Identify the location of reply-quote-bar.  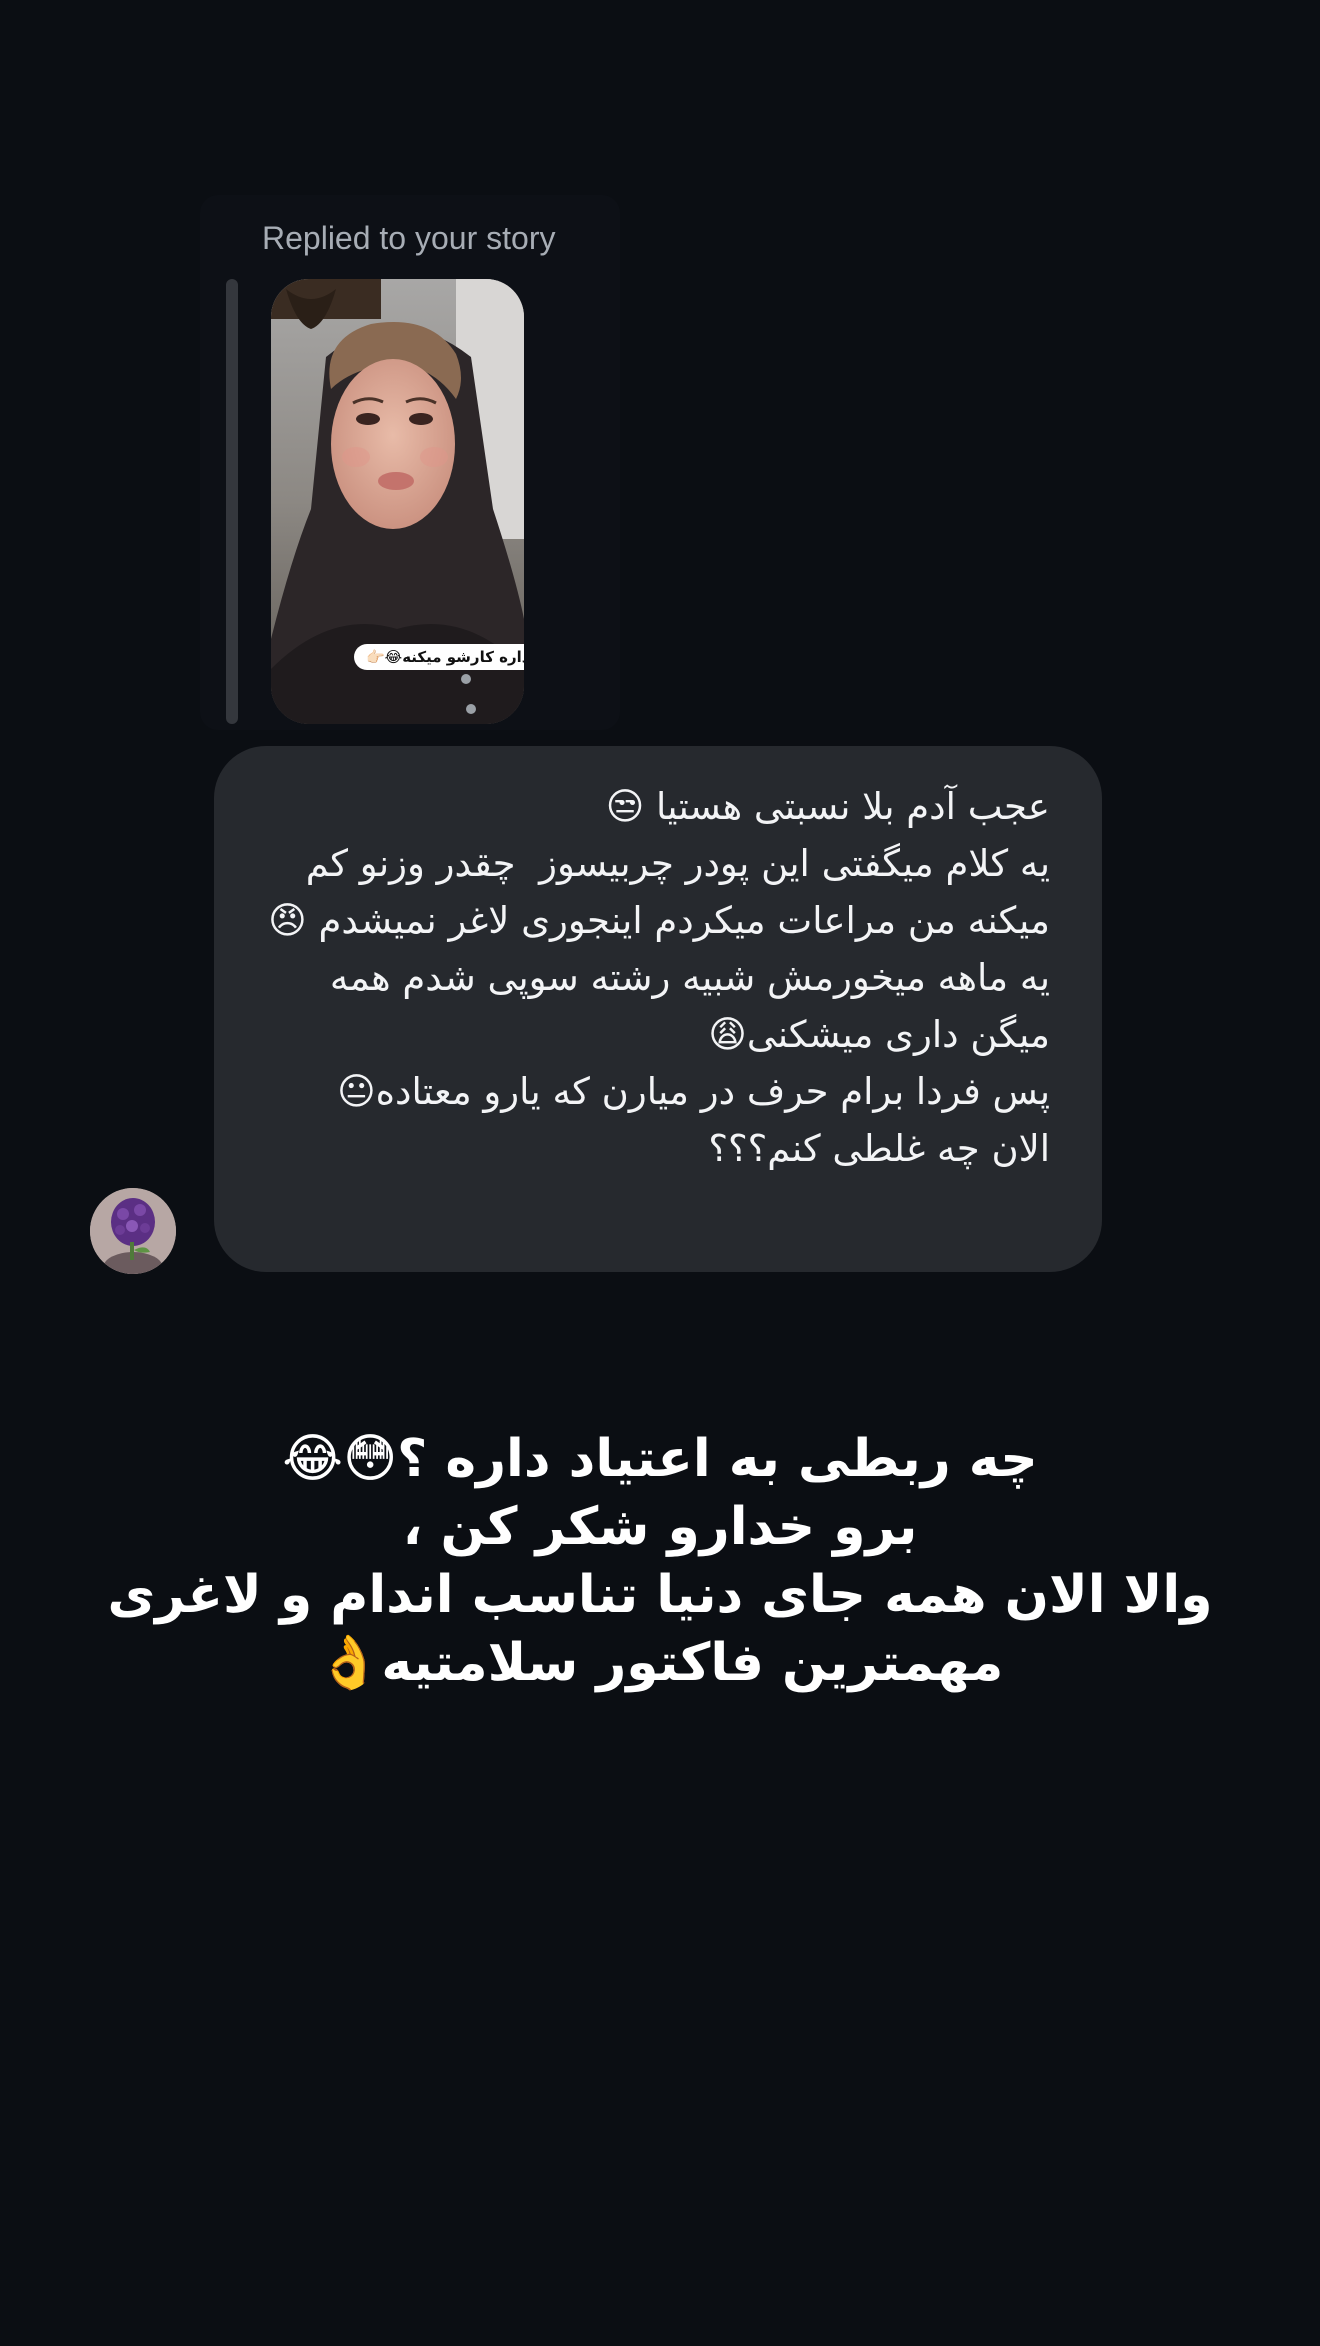
(232, 501).